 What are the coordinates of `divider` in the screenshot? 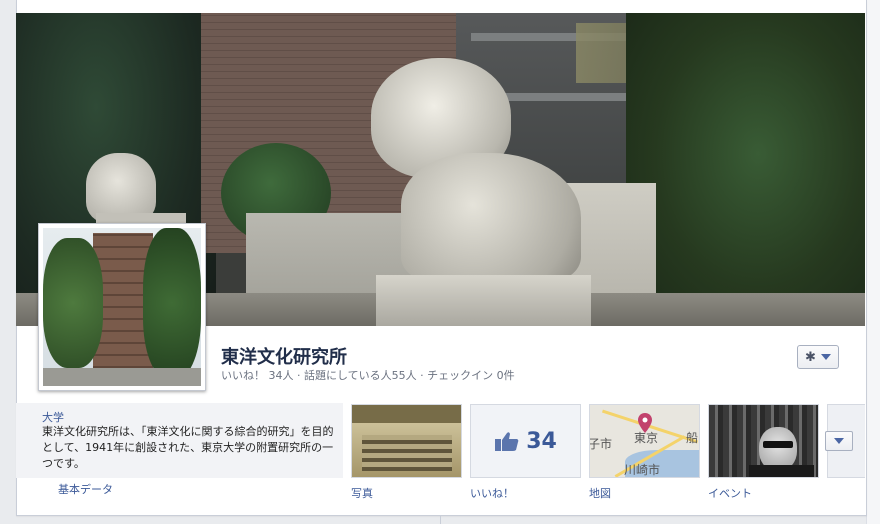 It's located at (440, 519).